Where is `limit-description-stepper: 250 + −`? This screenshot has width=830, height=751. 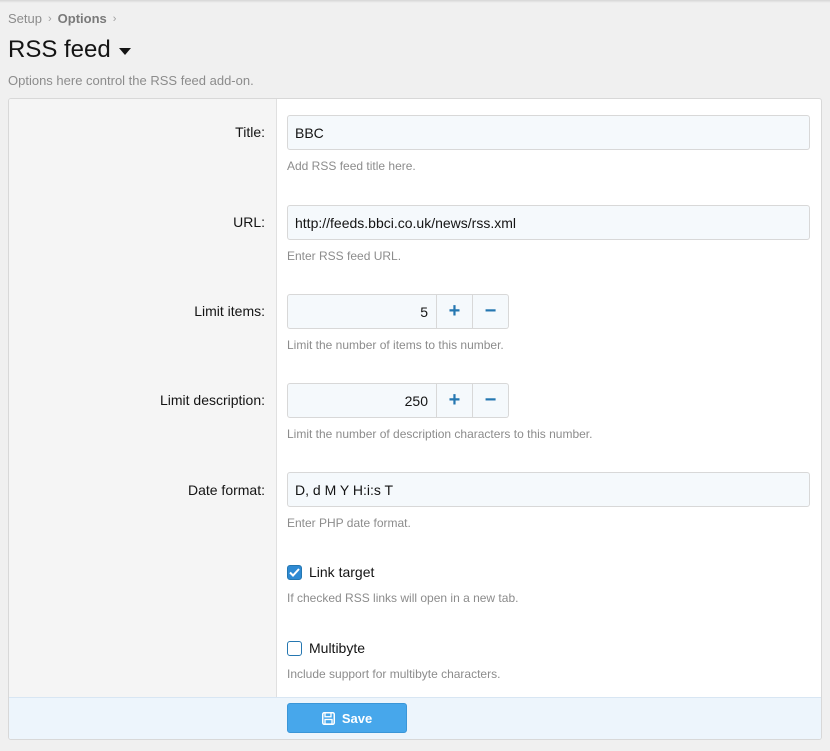
limit-description-stepper: 250 + − is located at coordinates (398, 400).